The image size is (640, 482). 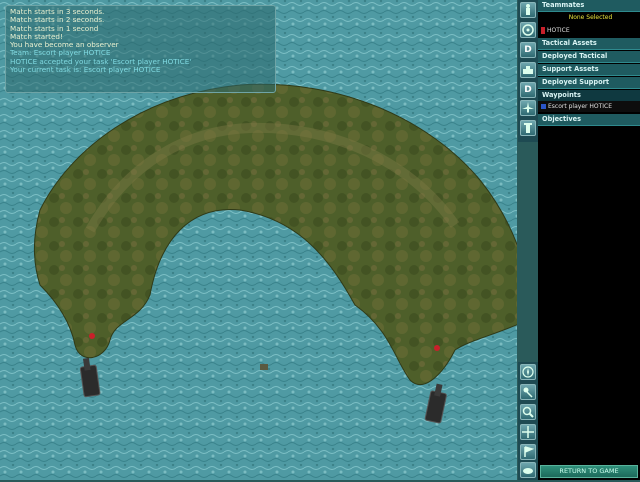 What do you see at coordinates (92, 336) in the screenshot?
I see `marker-red-left` at bounding box center [92, 336].